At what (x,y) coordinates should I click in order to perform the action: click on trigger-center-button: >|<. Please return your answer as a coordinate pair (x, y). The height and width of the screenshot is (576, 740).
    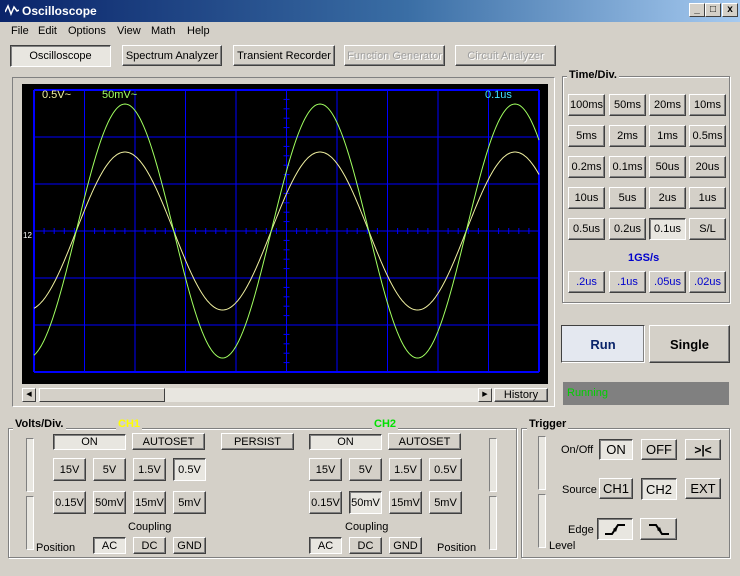
    Looking at the image, I should click on (703, 449).